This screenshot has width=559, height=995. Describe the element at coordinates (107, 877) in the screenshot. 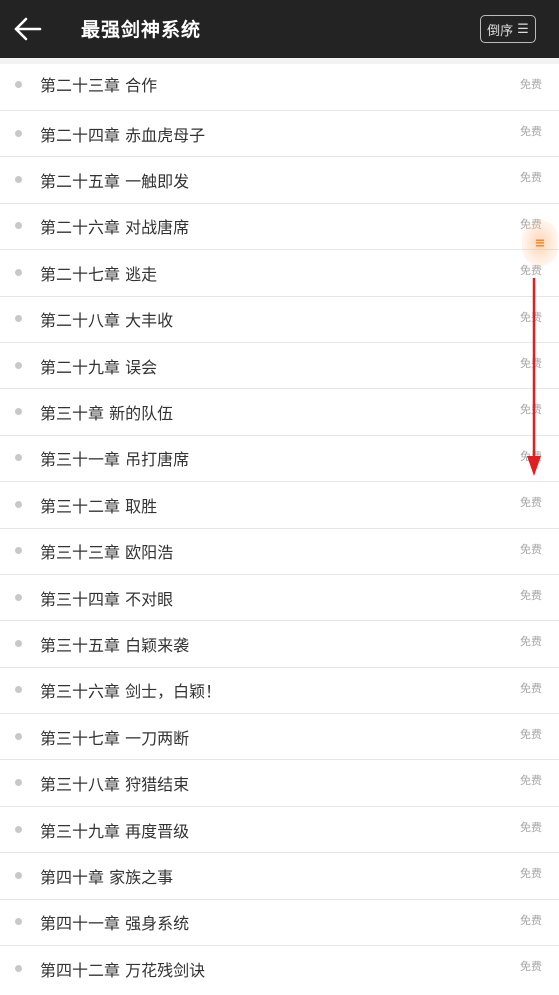

I see `chapter-title: 第四十章 家族之事` at that location.